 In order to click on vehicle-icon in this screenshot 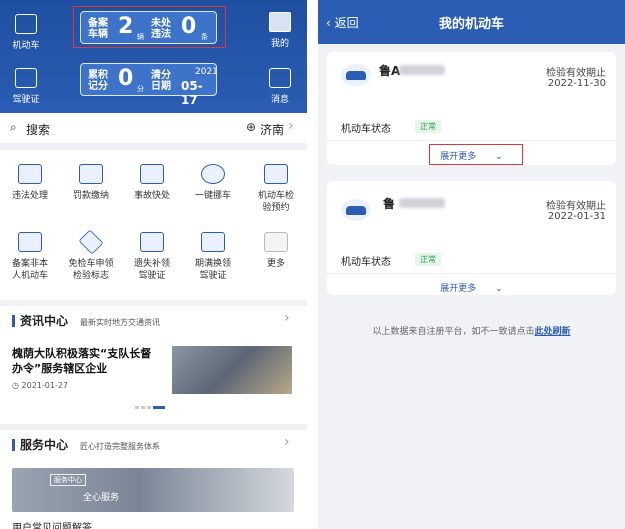, I will do `click(26, 24)`.